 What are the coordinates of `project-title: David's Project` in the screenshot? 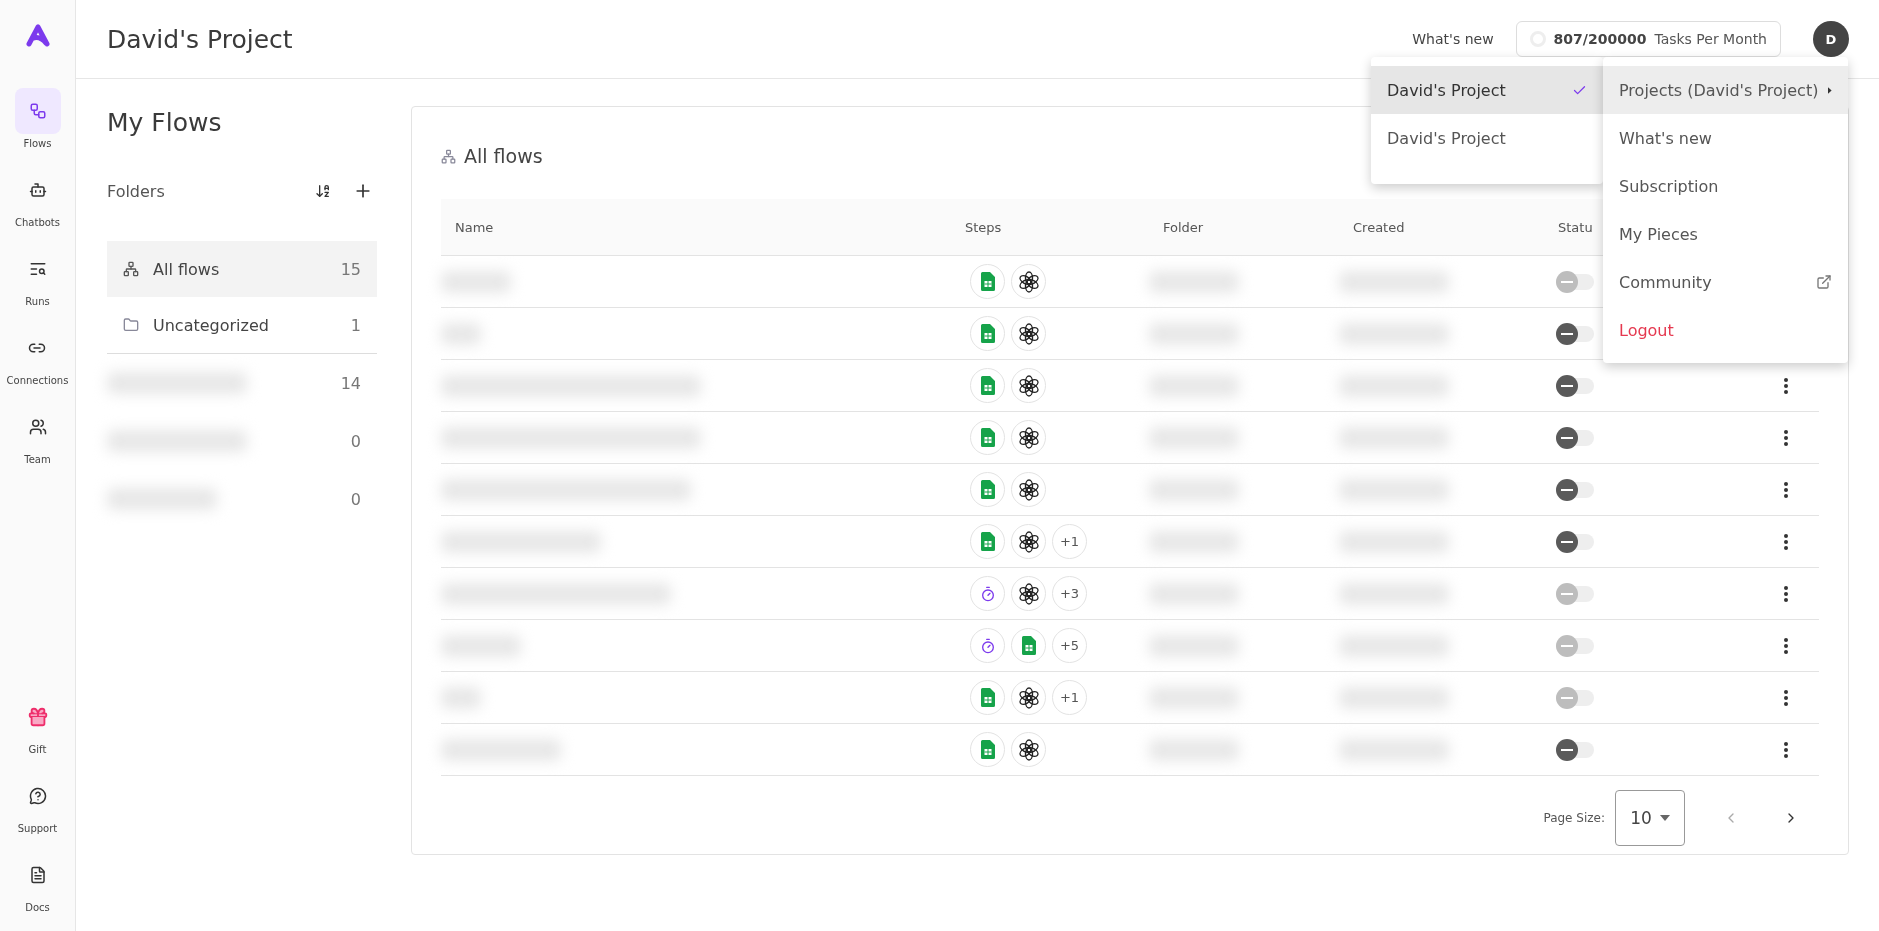 It's located at (200, 39).